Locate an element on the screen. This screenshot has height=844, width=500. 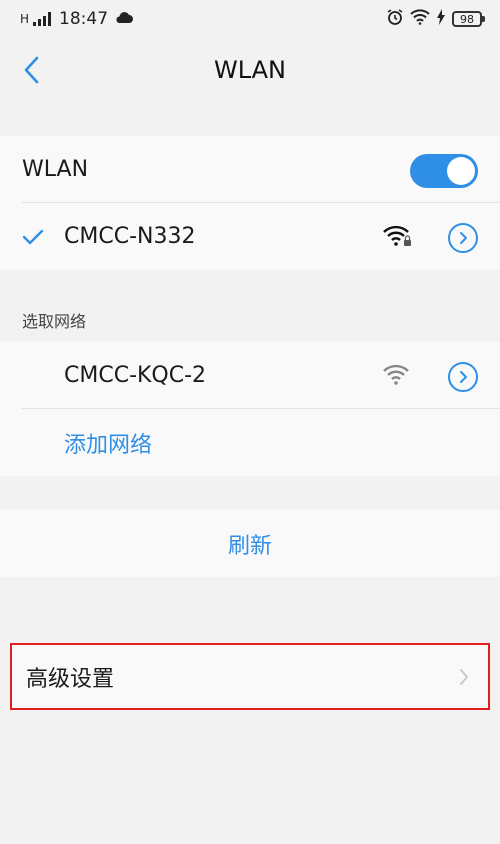
charging-icon is located at coordinates (441, 19).